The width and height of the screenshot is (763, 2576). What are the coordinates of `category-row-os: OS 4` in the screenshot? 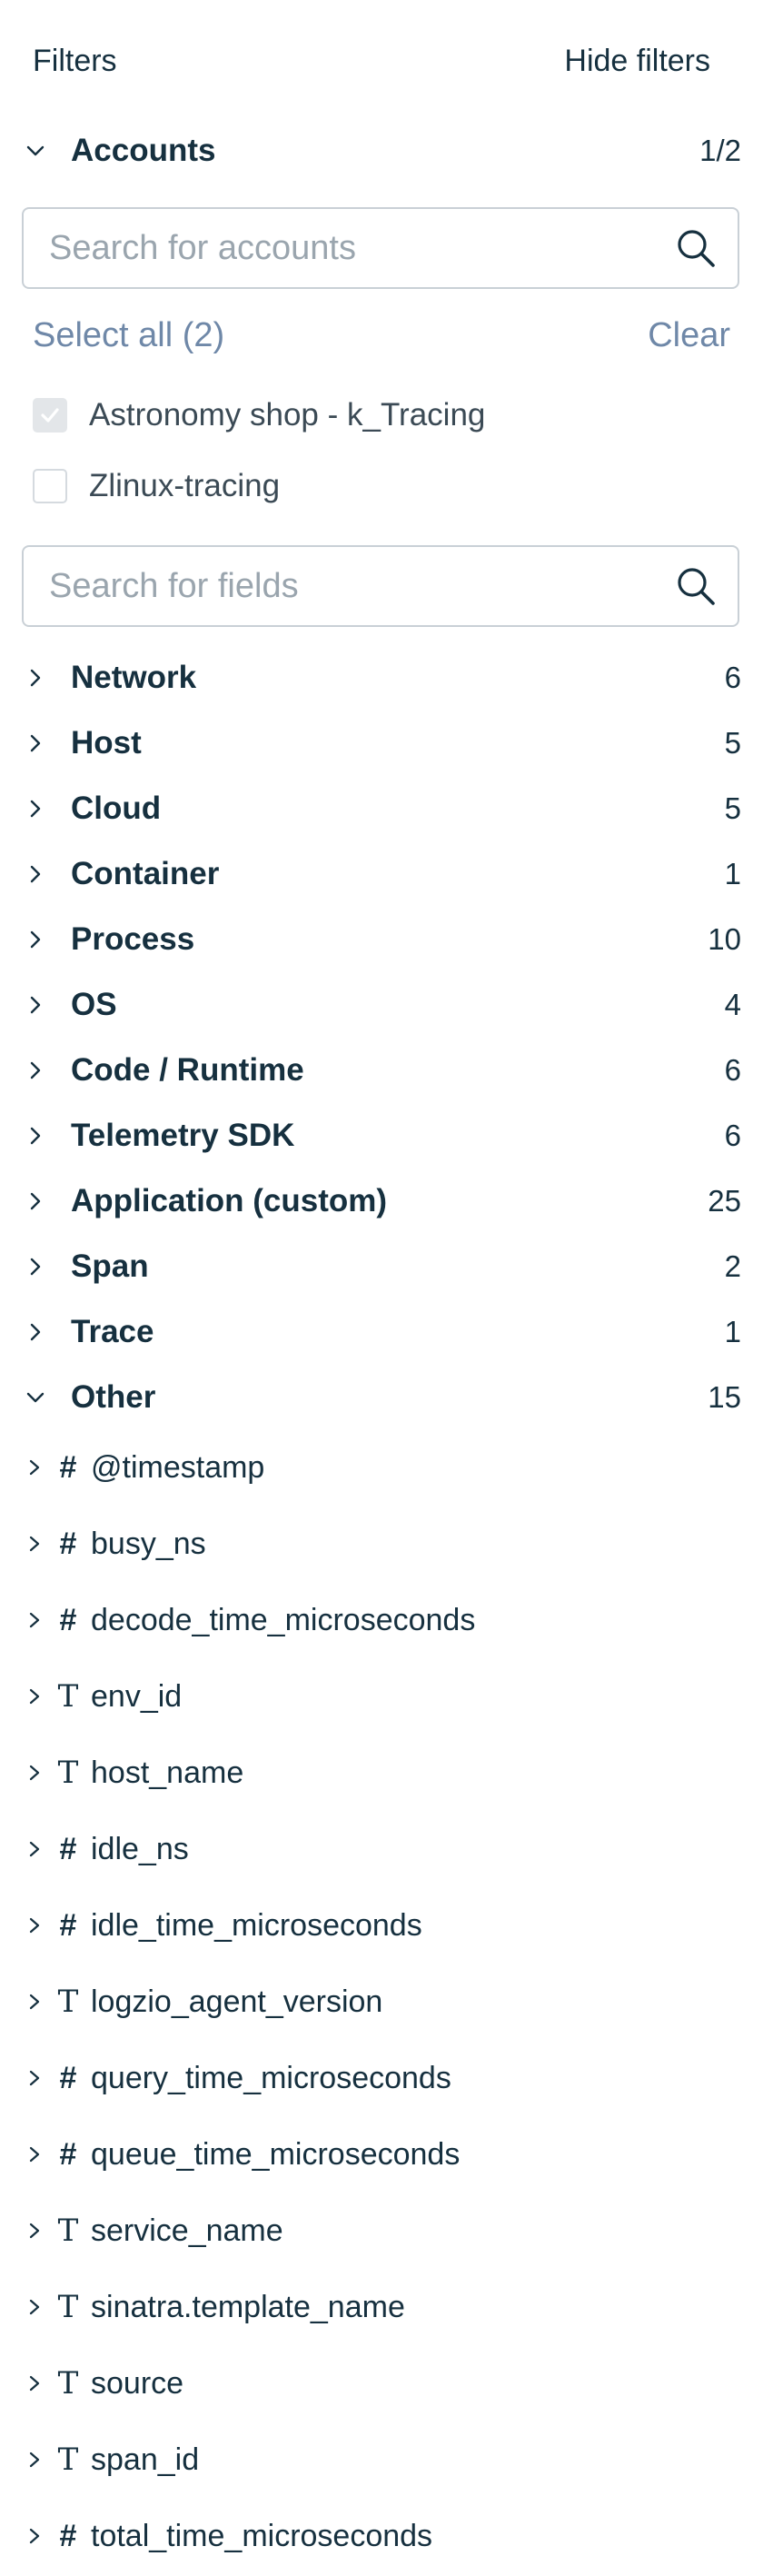 It's located at (381, 1005).